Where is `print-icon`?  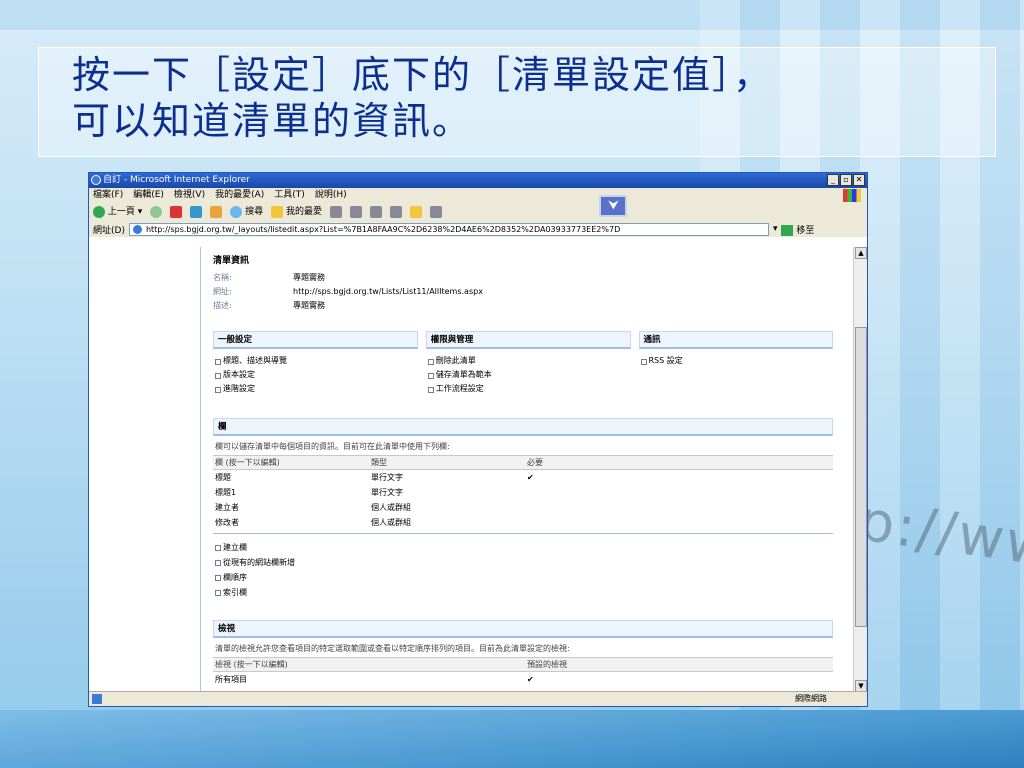
print-icon is located at coordinates (376, 212).